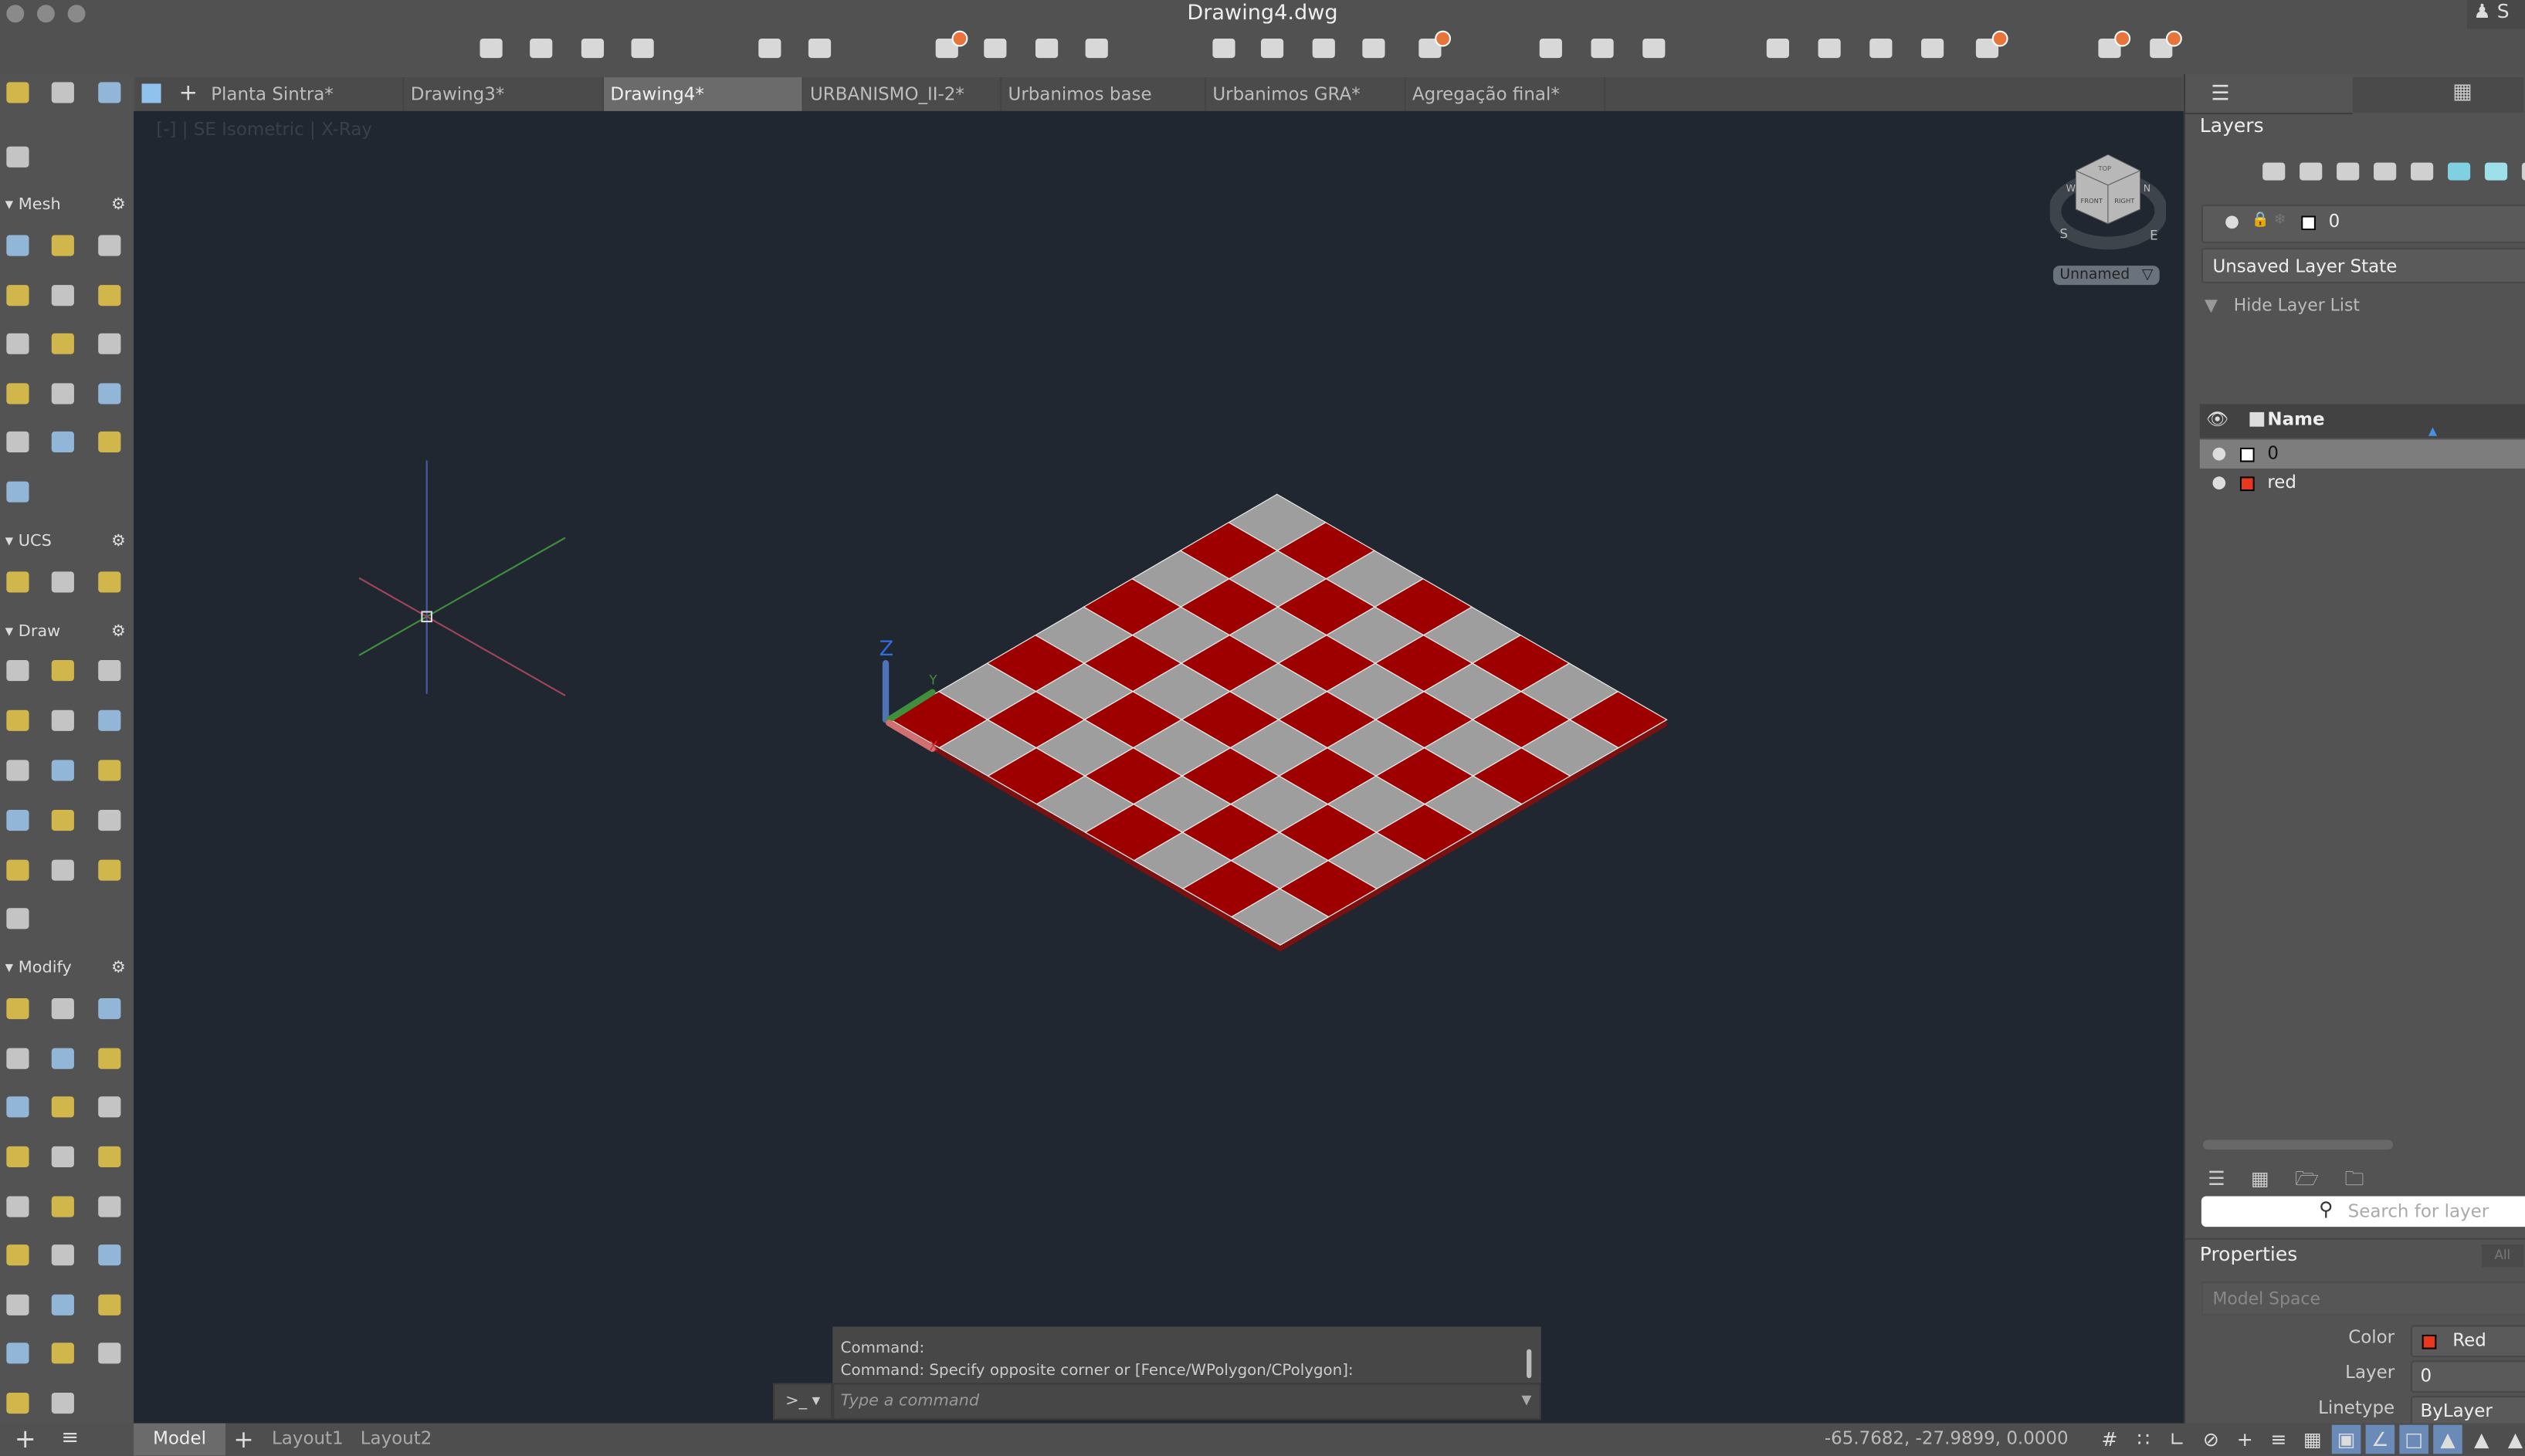 The image size is (2525, 1456). What do you see at coordinates (2312, 1440) in the screenshot?
I see `transparency-icon: ▦` at bounding box center [2312, 1440].